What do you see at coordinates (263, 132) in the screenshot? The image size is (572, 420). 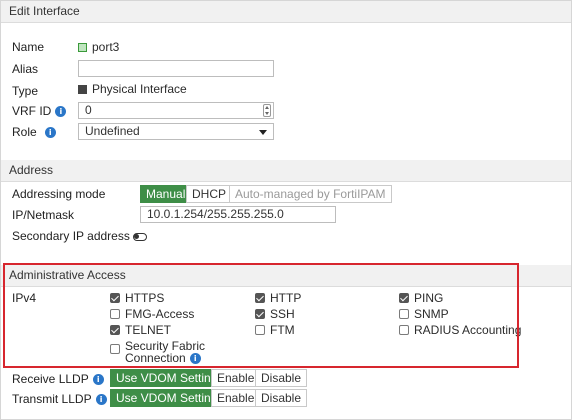 I see `chevron-down-icon` at bounding box center [263, 132].